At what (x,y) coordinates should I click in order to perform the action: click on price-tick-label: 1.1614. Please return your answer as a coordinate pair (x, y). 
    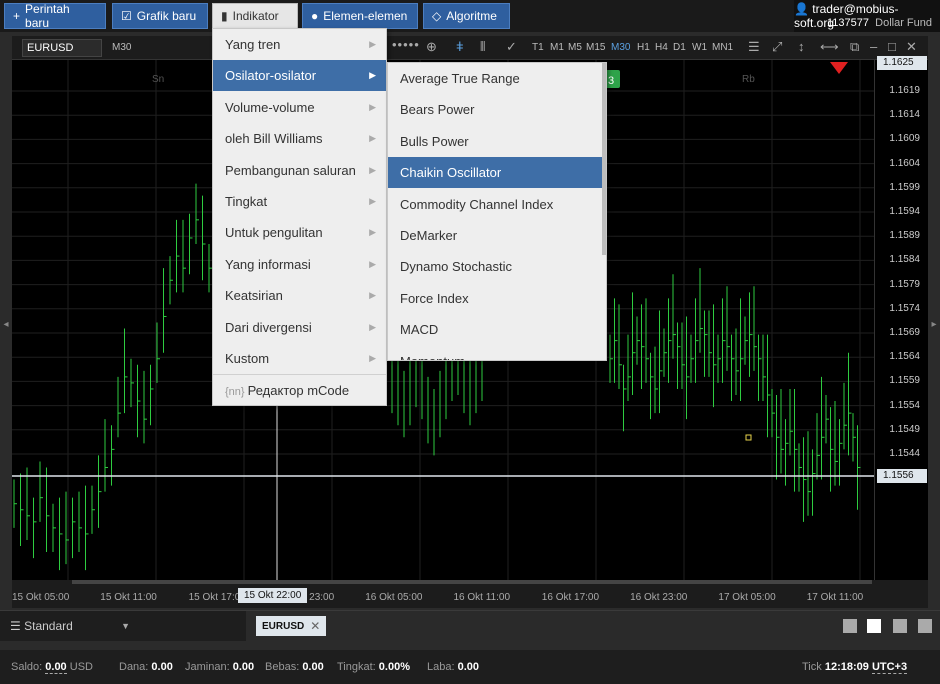
    Looking at the image, I should click on (904, 115).